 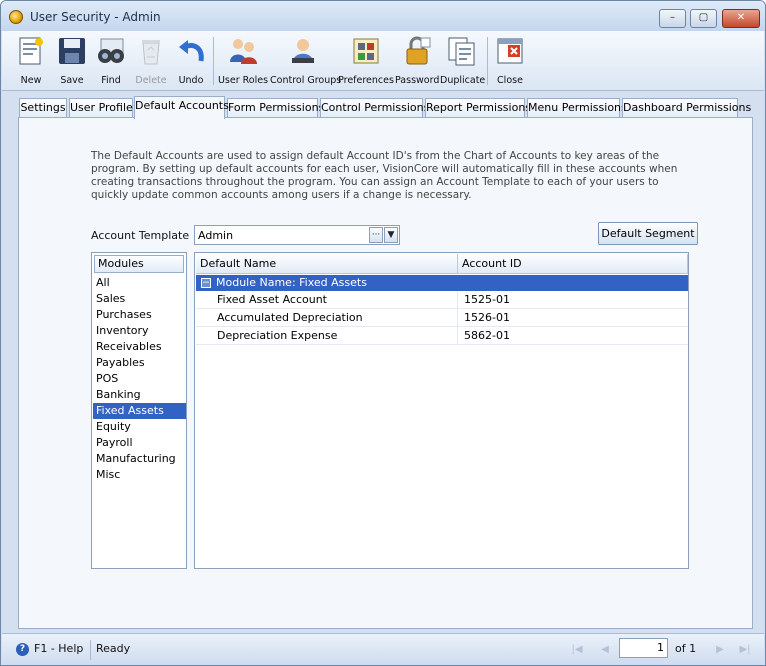 What do you see at coordinates (90, 650) in the screenshot?
I see `status-separator` at bounding box center [90, 650].